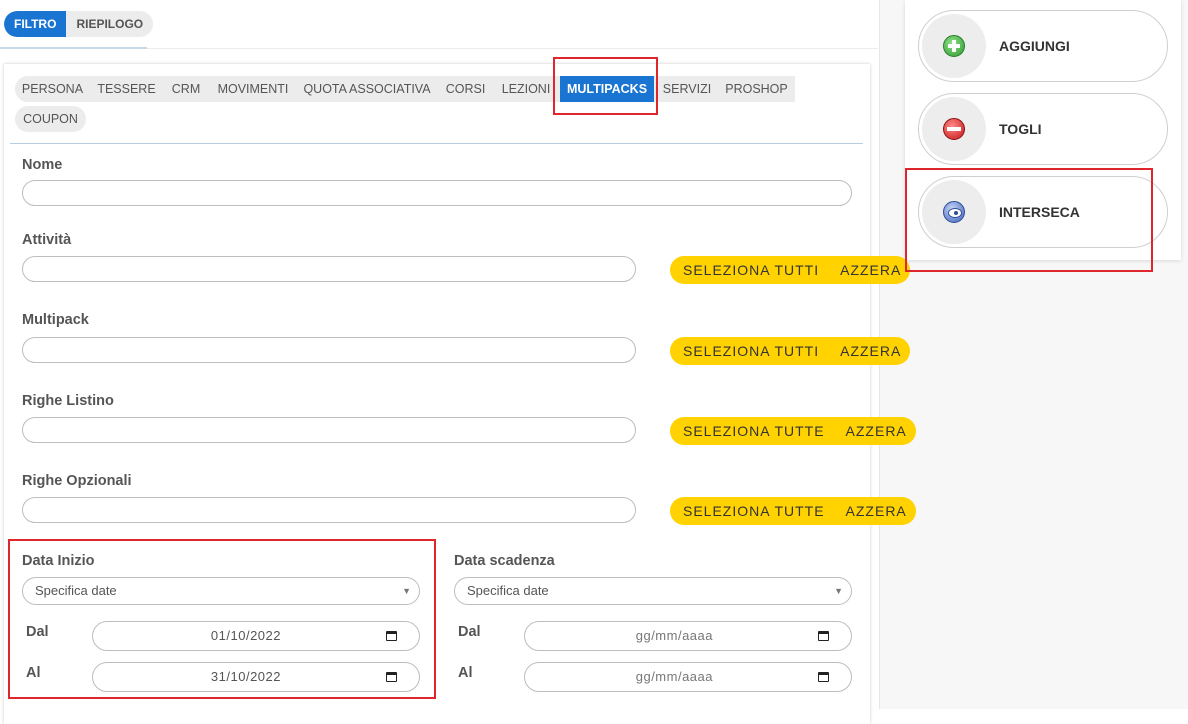 The height and width of the screenshot is (724, 1188). What do you see at coordinates (126, 89) in the screenshot?
I see `tab-tessere: TESSERE` at bounding box center [126, 89].